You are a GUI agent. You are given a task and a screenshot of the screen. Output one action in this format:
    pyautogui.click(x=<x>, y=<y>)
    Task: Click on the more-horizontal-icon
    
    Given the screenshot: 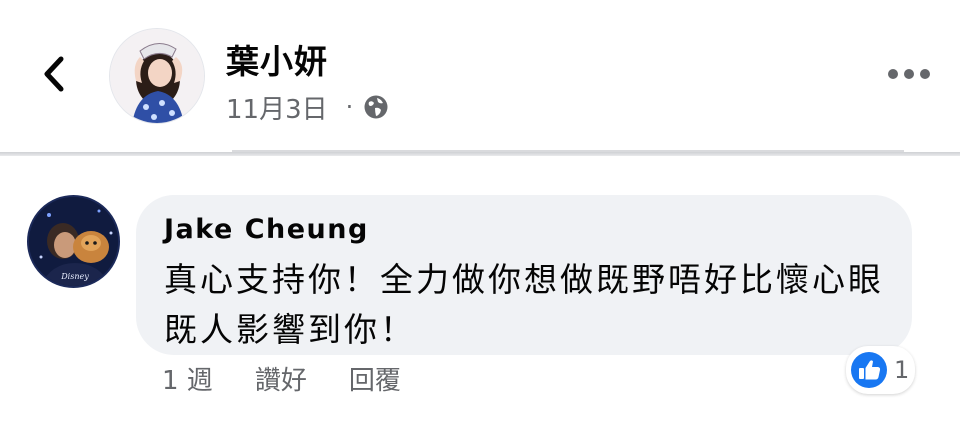 What is the action you would take?
    pyautogui.click(x=909, y=74)
    